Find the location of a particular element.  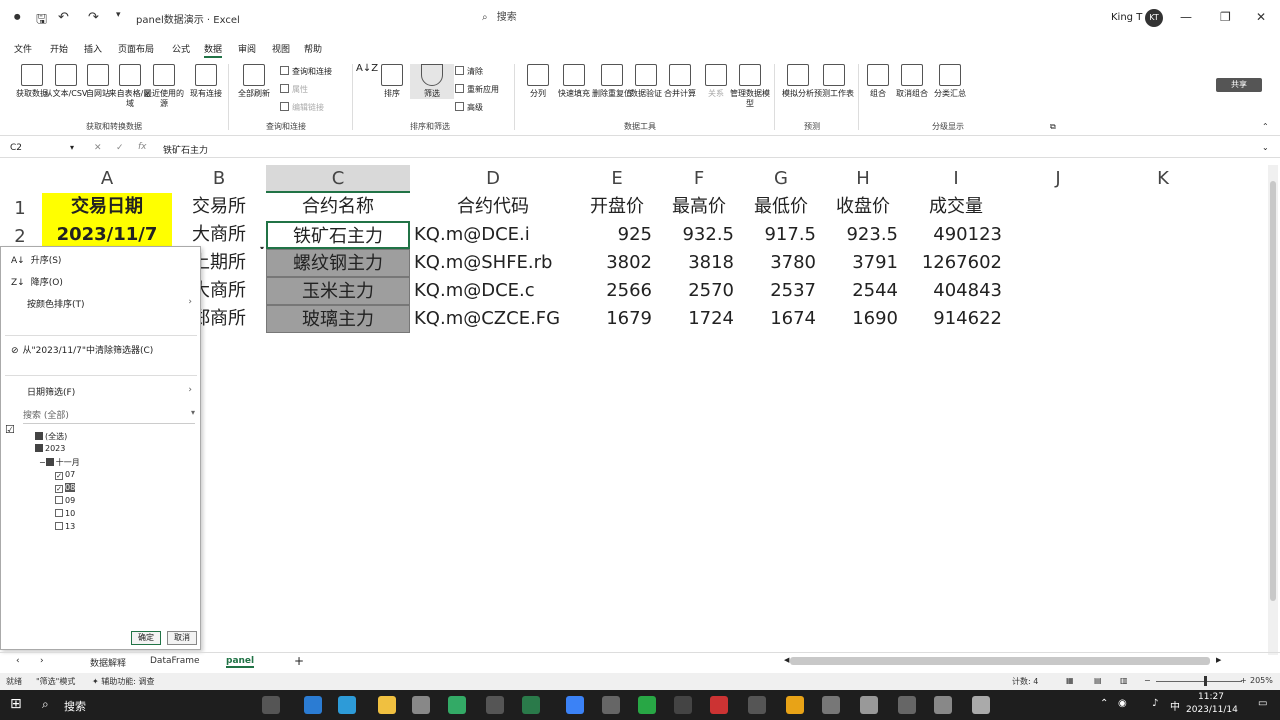

cell-h4: 2544 is located at coordinates (863, 291).